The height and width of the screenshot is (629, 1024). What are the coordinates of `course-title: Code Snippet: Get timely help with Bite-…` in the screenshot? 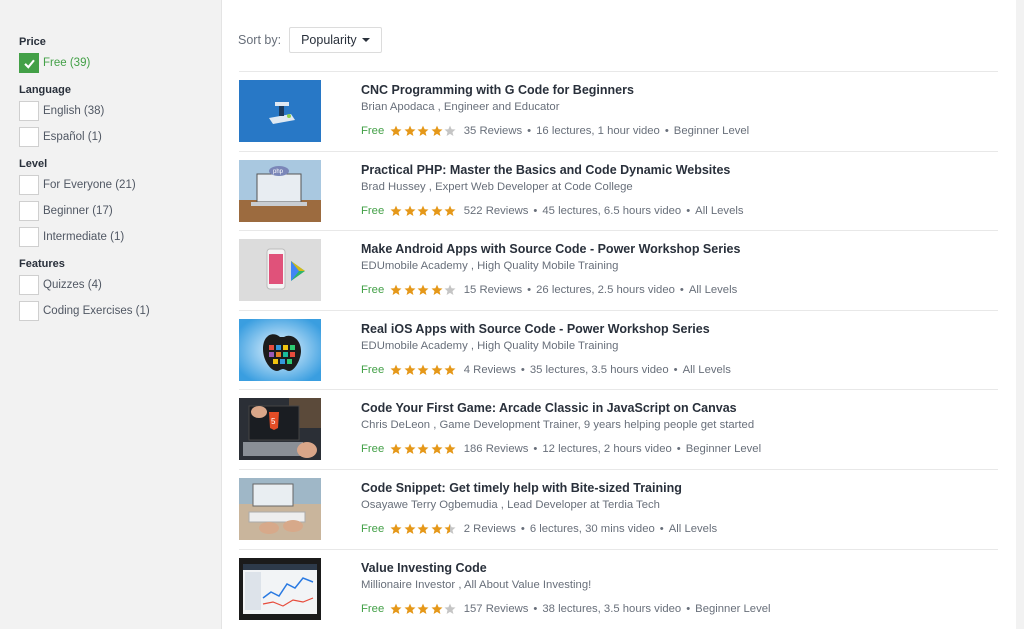 It's located at (679, 488).